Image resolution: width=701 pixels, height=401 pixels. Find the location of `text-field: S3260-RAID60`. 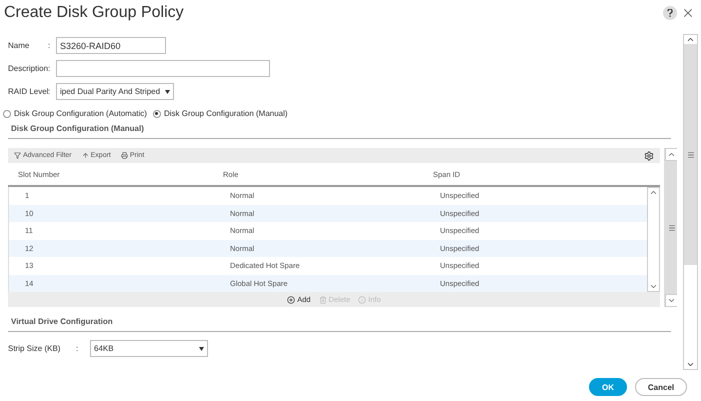

text-field: S3260-RAID60 is located at coordinates (111, 45).